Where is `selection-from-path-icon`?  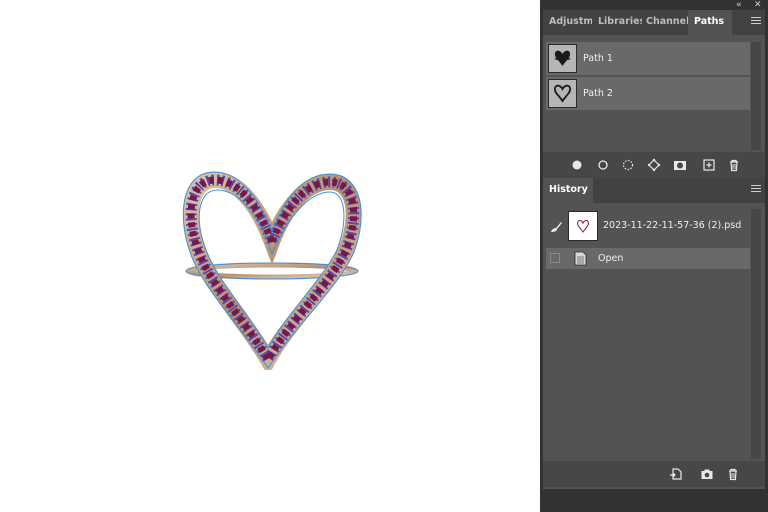
selection-from-path-icon is located at coordinates (628, 165).